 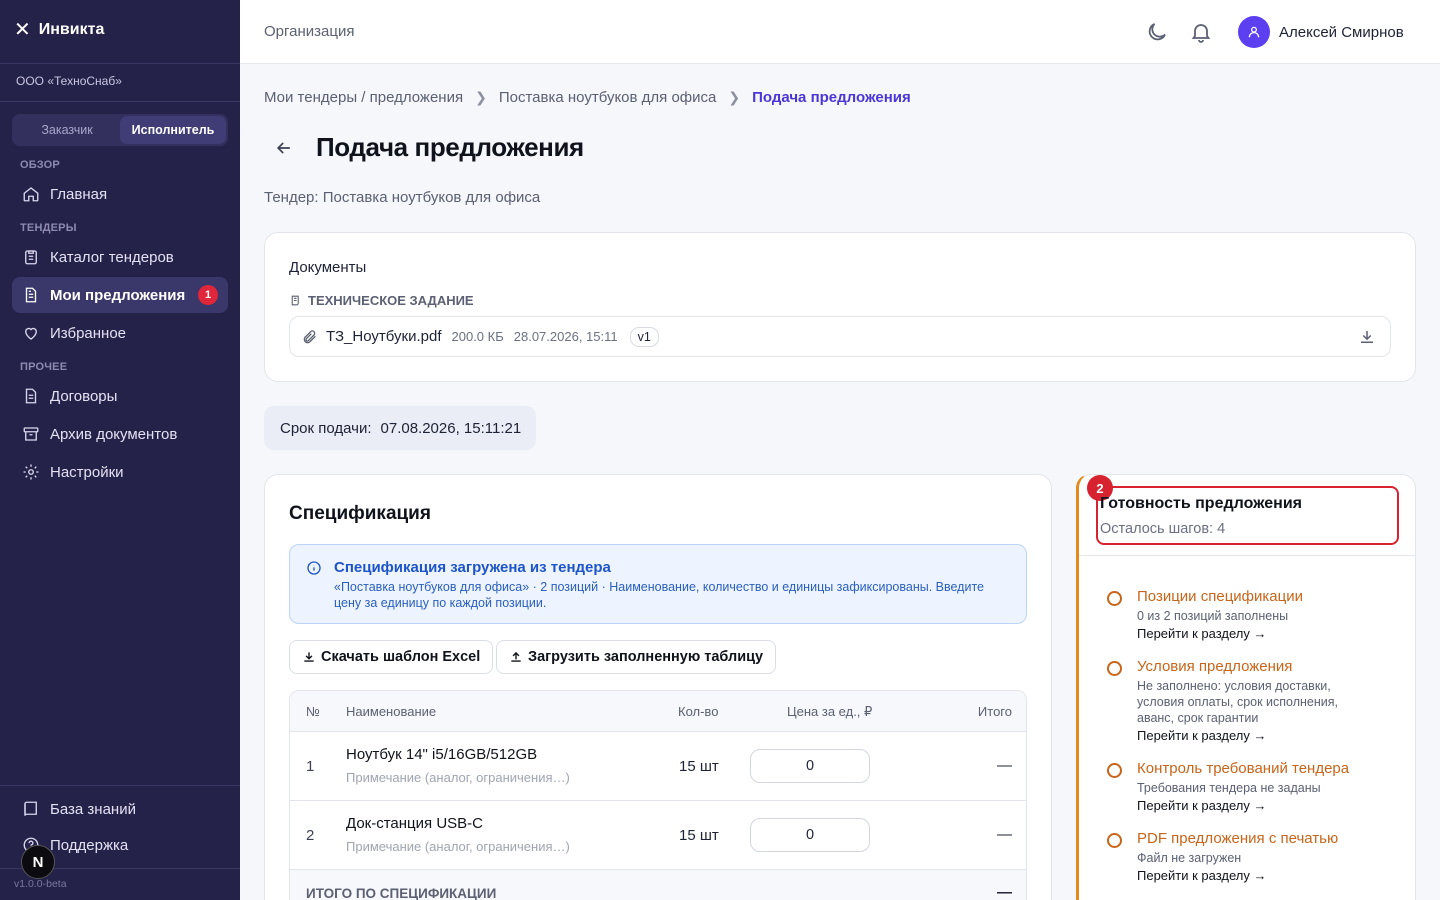 What do you see at coordinates (30, 808) in the screenshot?
I see `book-icon` at bounding box center [30, 808].